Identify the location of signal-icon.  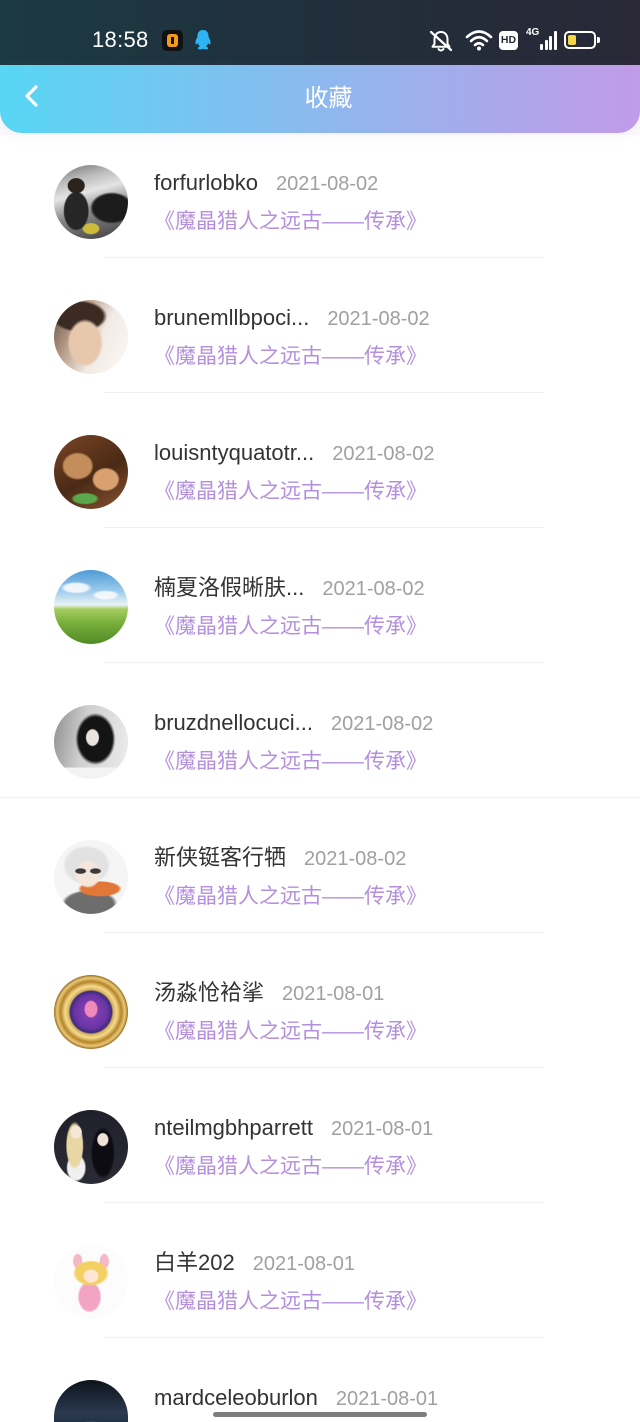
(548, 40).